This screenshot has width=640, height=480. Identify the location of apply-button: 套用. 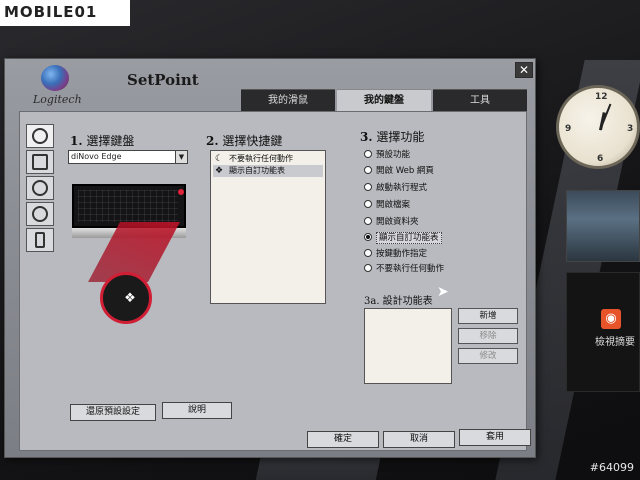
(495, 437).